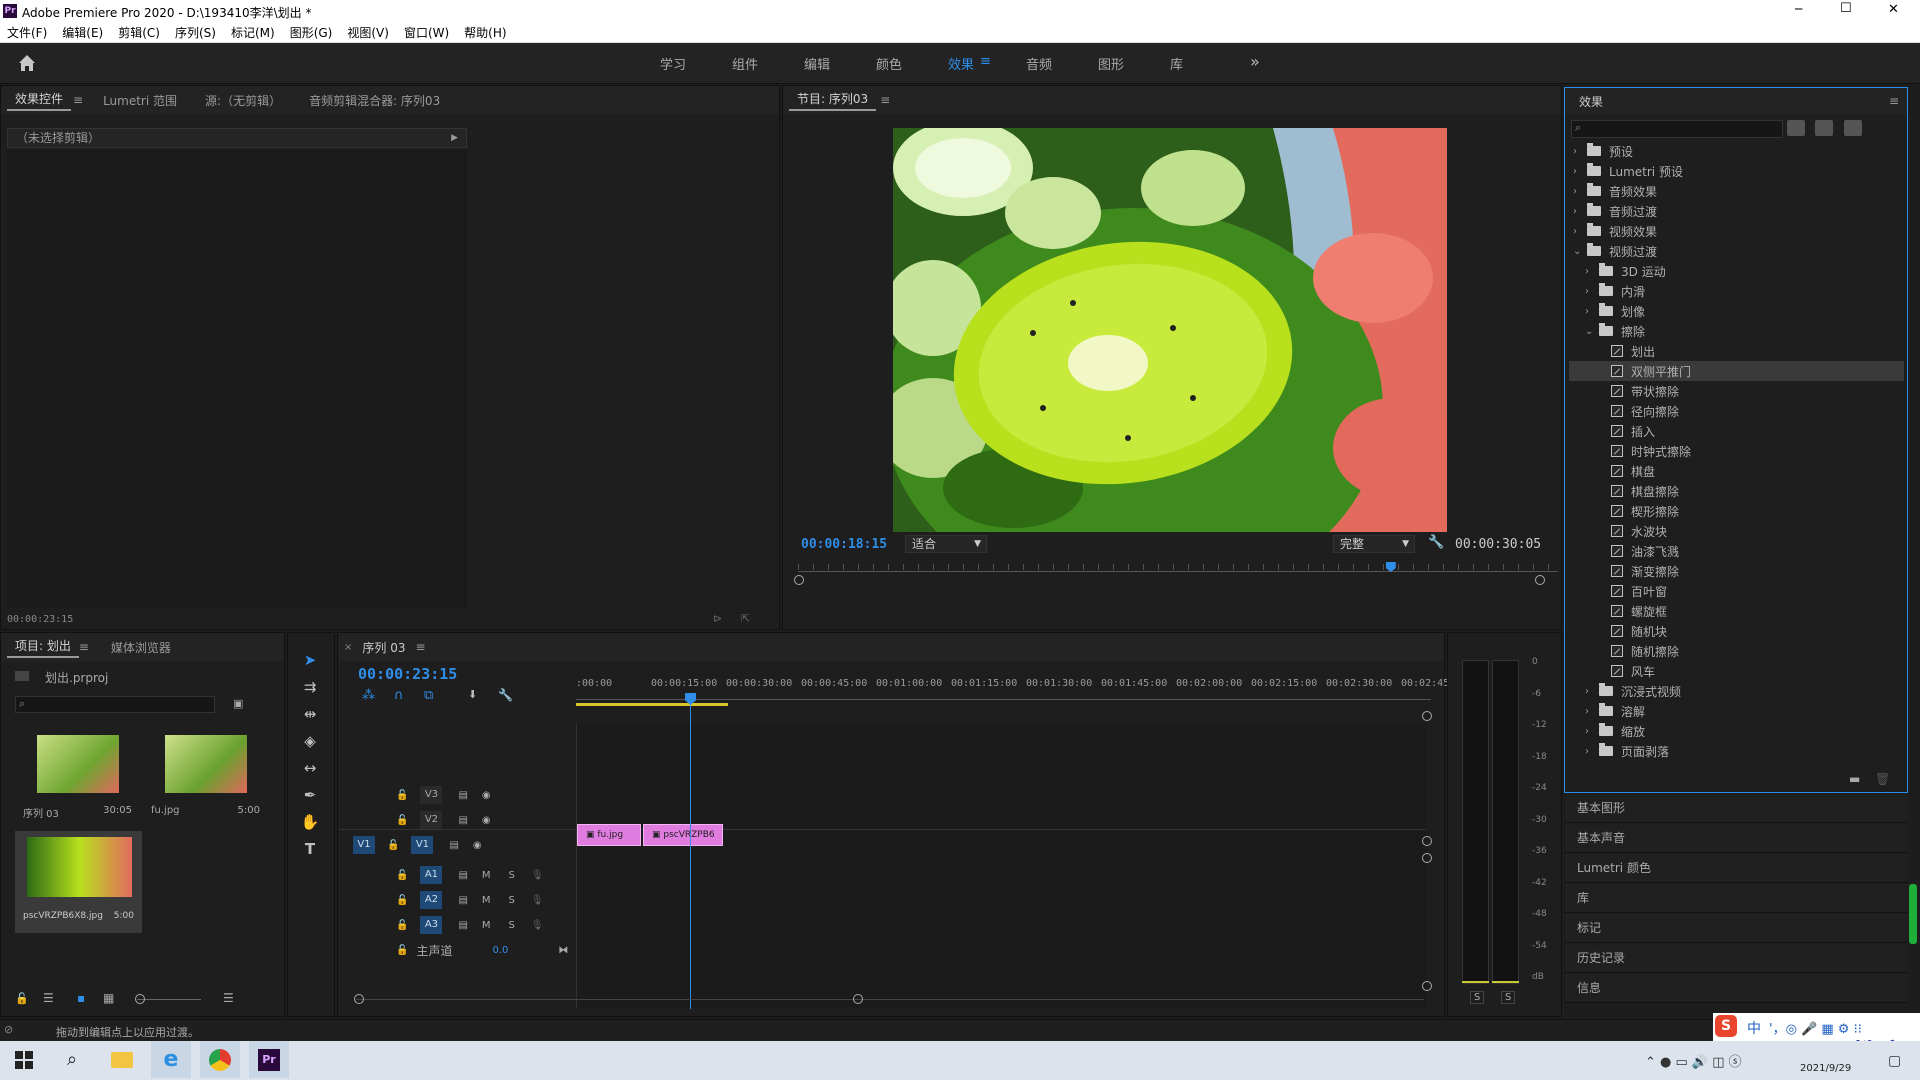 The image size is (1920, 1080). Describe the element at coordinates (1427, 716) in the screenshot. I see `v-scroll-handle-top` at that location.